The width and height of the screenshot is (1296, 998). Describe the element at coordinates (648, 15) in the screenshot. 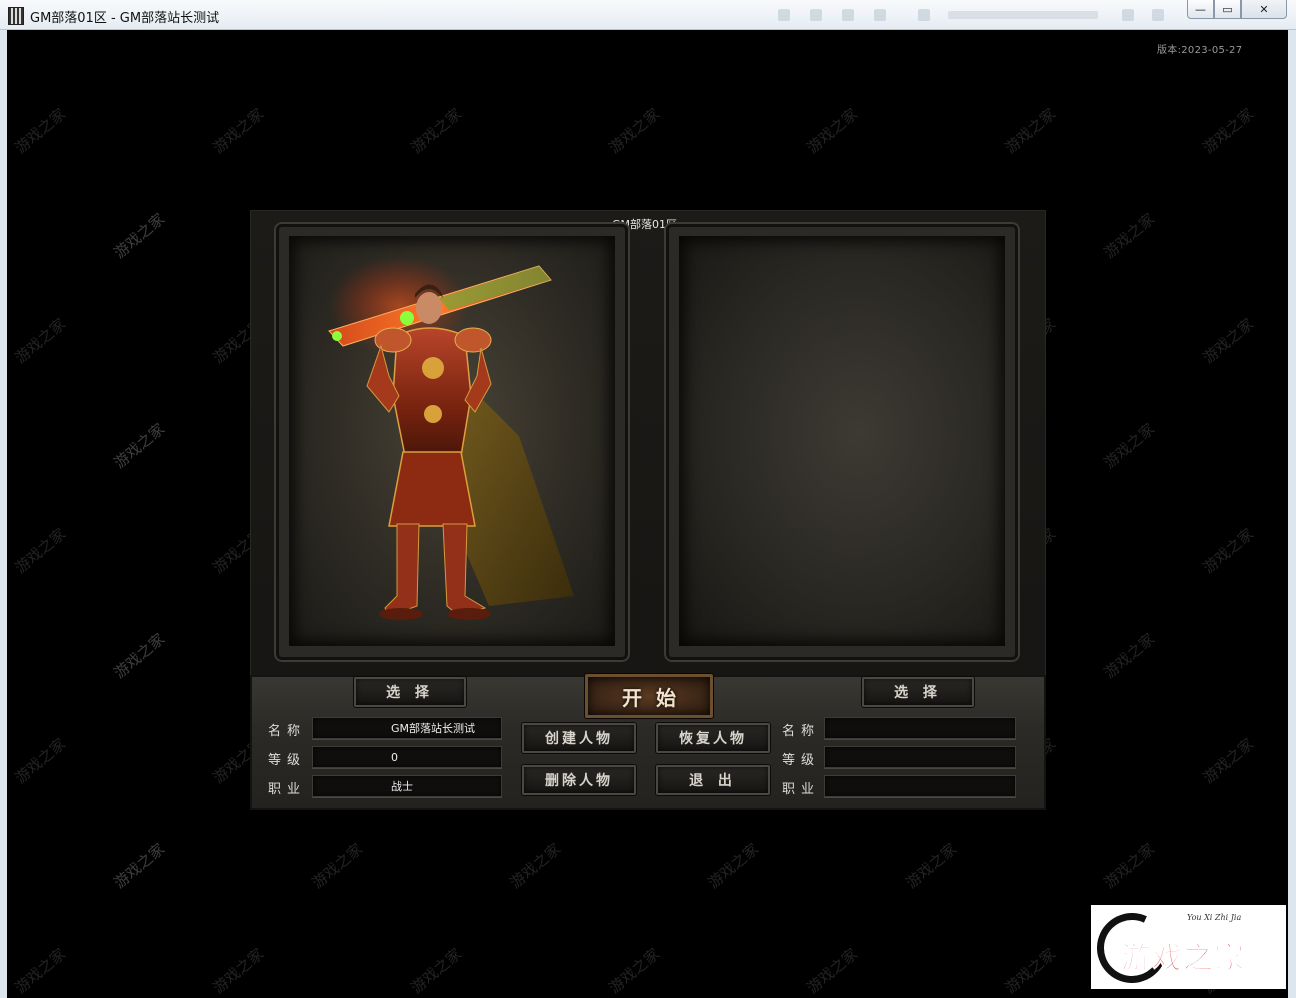

I see `window-titlebar: GM部落01区 - GM部落站长测试 — ▭ ✕` at that location.